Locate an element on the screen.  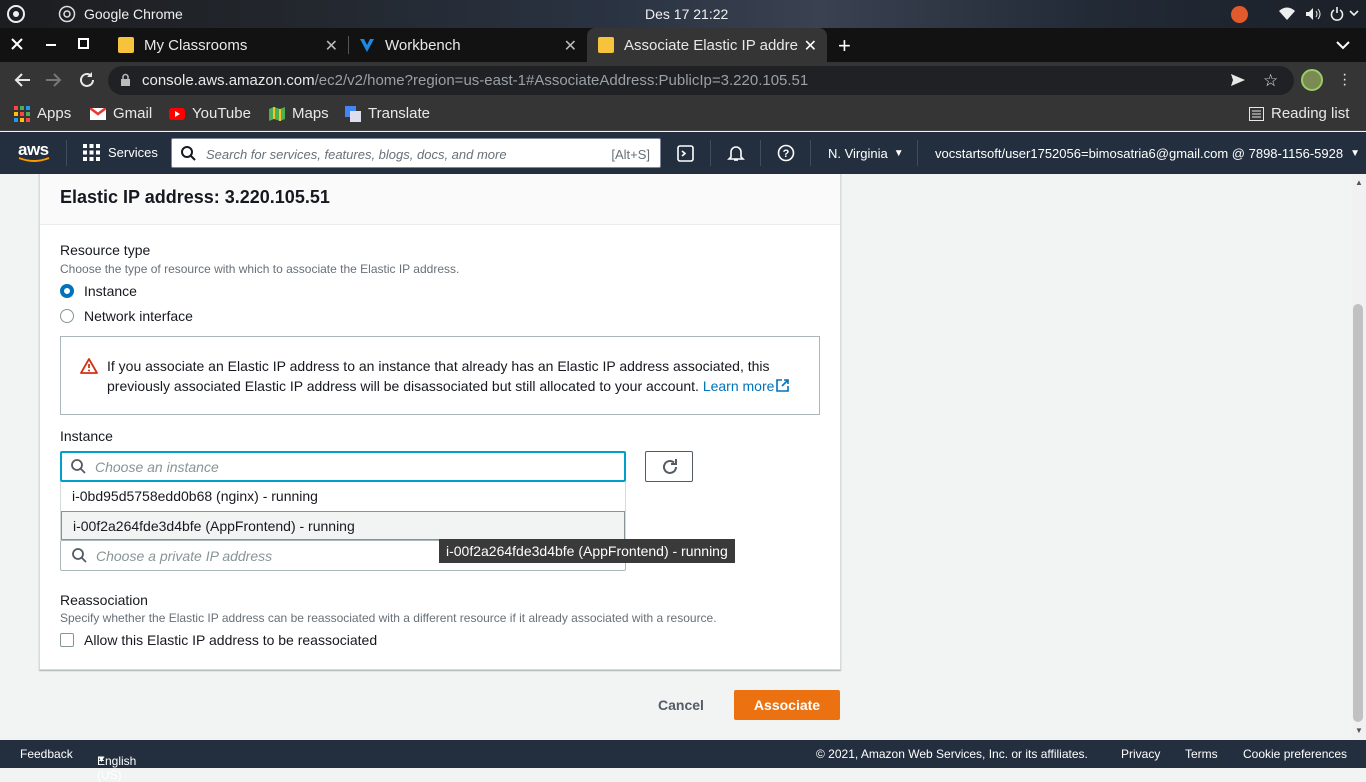
lock-icon is located at coordinates (125, 80).